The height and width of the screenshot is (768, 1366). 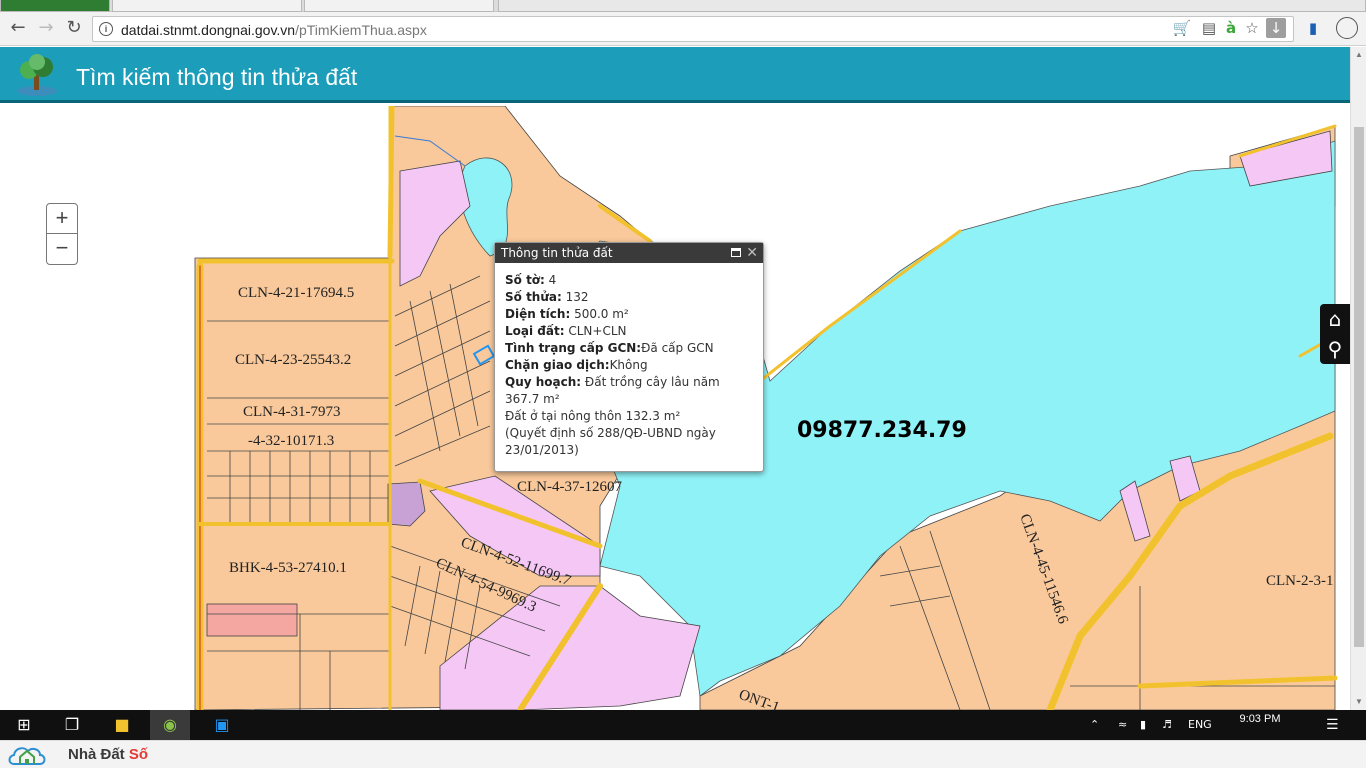 What do you see at coordinates (62, 219) in the screenshot?
I see `zoom-in-button: +` at bounding box center [62, 219].